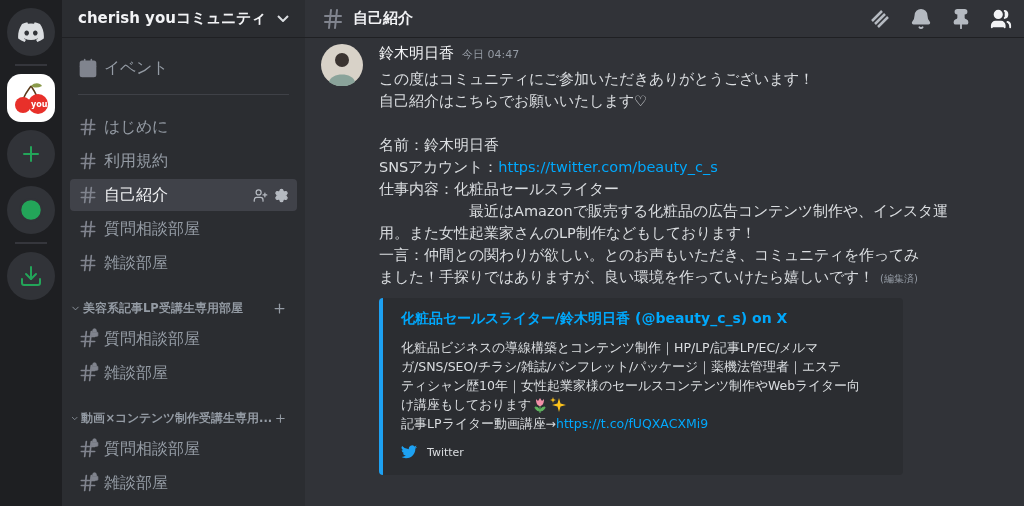  I want to click on bell-icon, so click(921, 18).